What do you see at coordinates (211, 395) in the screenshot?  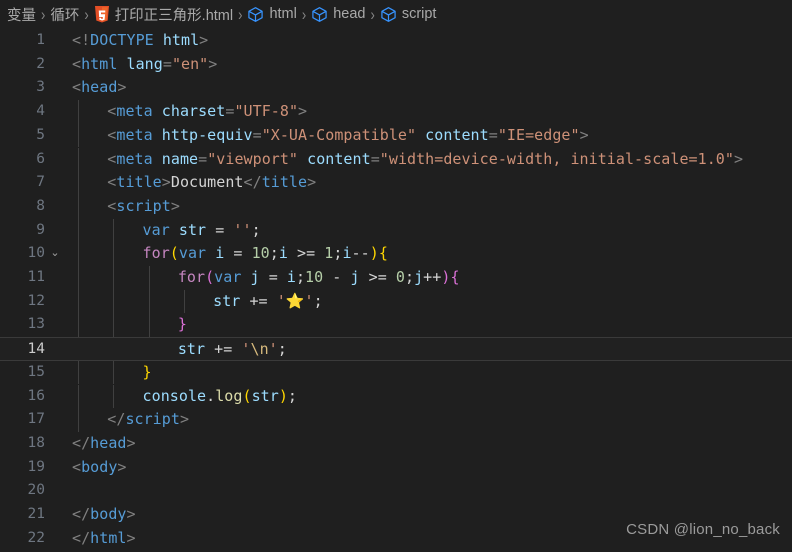 I see `token-op: .` at bounding box center [211, 395].